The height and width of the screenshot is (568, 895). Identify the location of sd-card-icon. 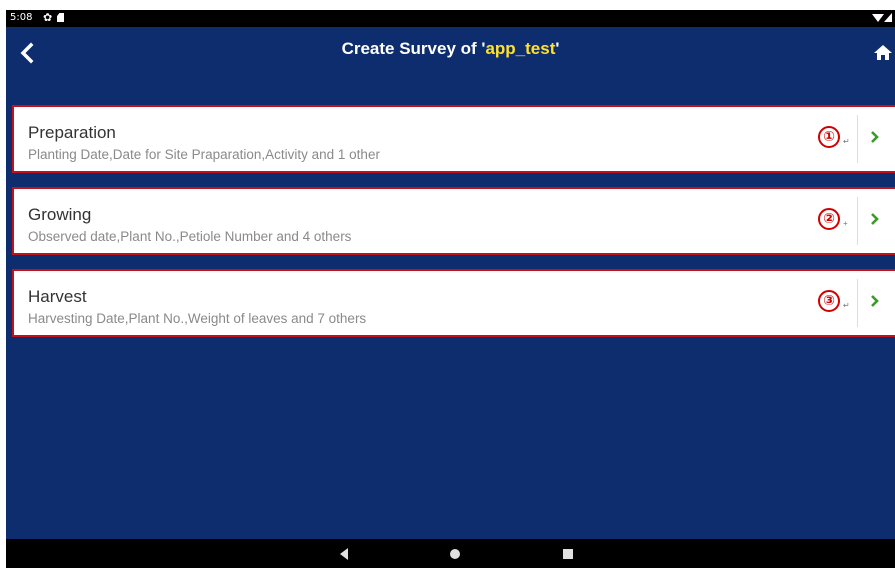
(60, 17).